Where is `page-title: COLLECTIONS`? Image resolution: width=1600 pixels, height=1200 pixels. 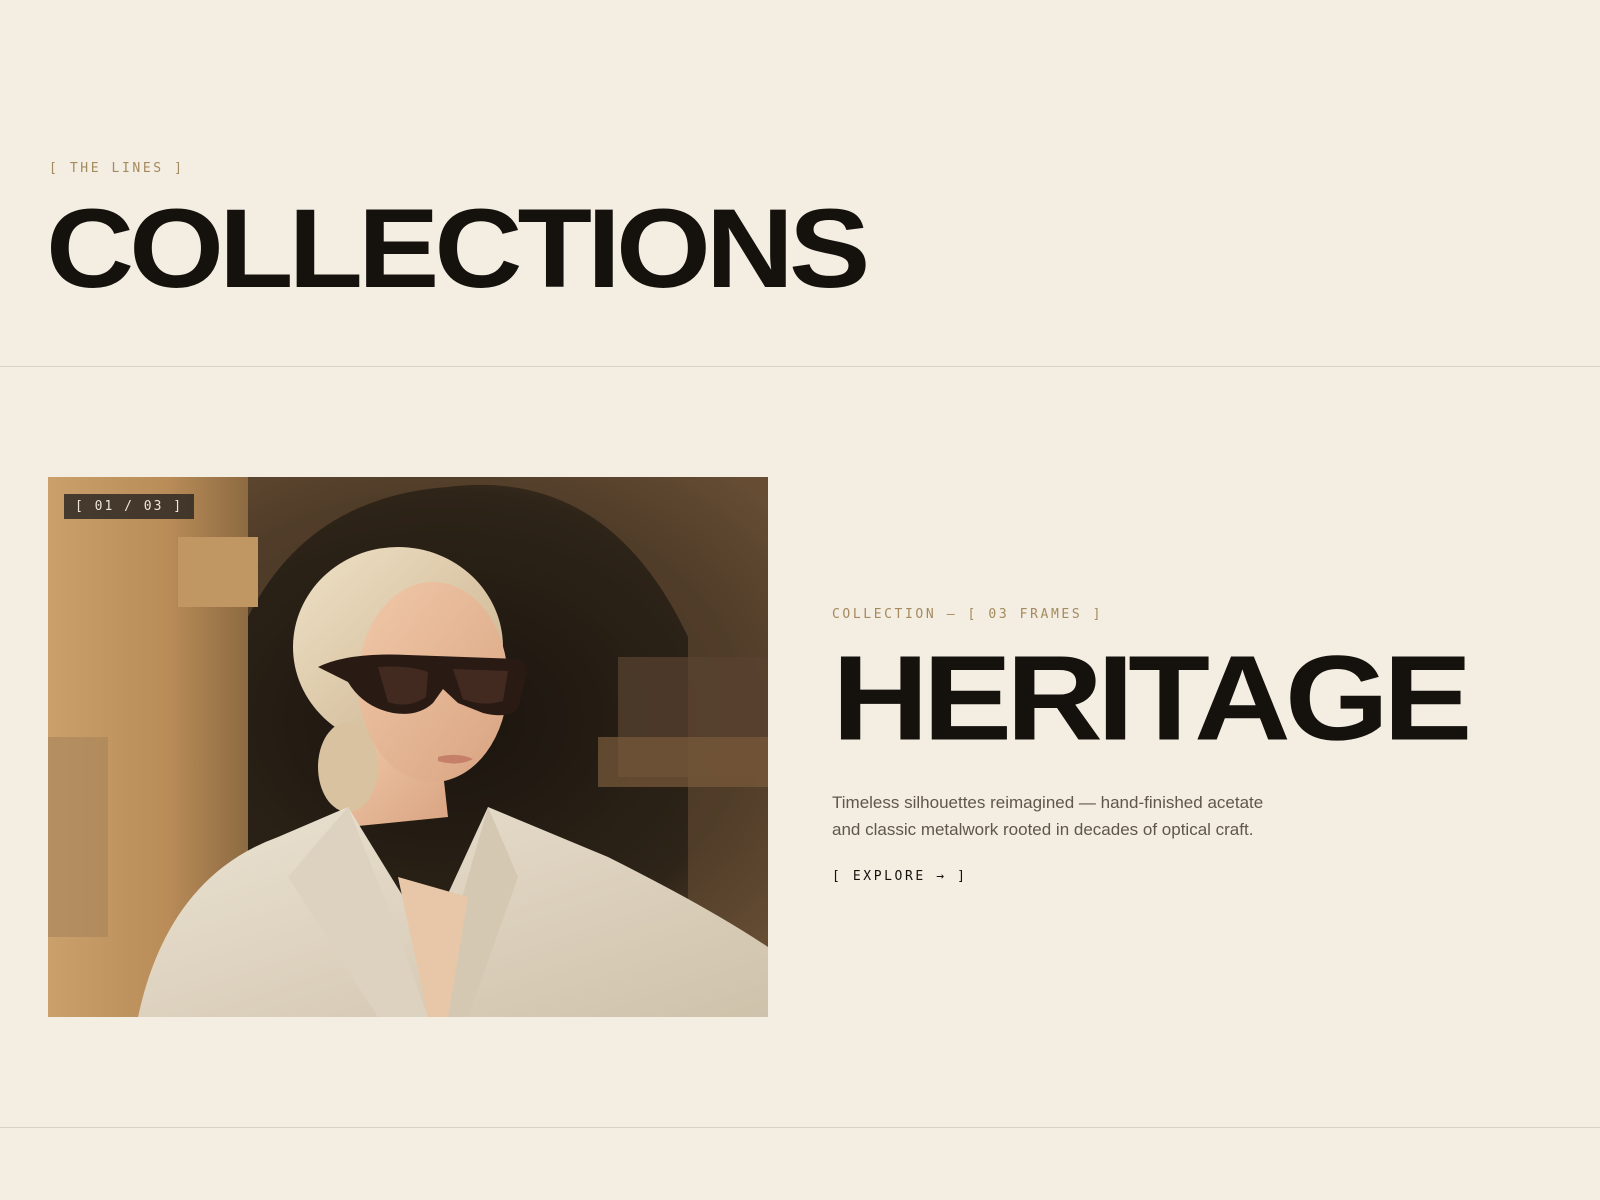 page-title: COLLECTIONS is located at coordinates (458, 248).